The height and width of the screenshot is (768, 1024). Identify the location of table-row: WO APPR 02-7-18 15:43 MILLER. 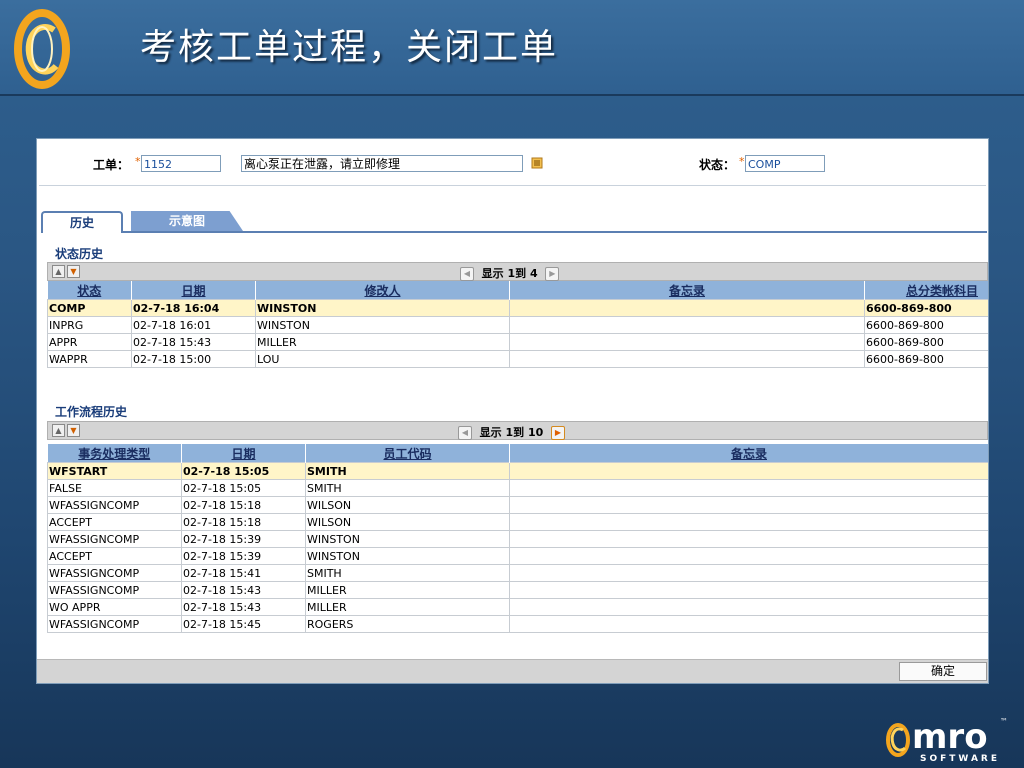
(517, 607).